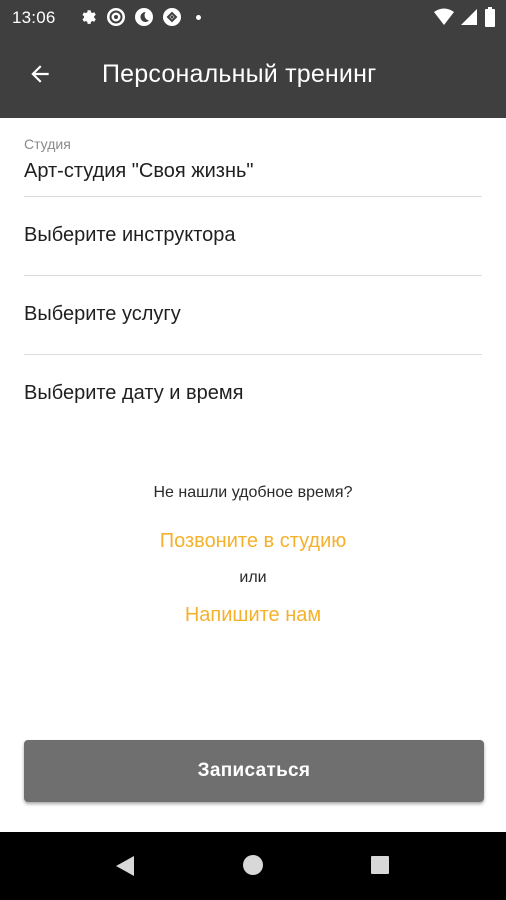  I want to click on app-bar: Персональный тренинг, so click(253, 76).